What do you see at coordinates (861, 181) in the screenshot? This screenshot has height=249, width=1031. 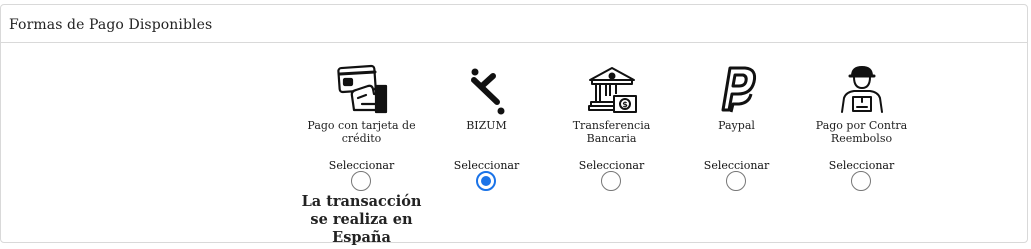 I see `select-cash-on-delivery-radio` at bounding box center [861, 181].